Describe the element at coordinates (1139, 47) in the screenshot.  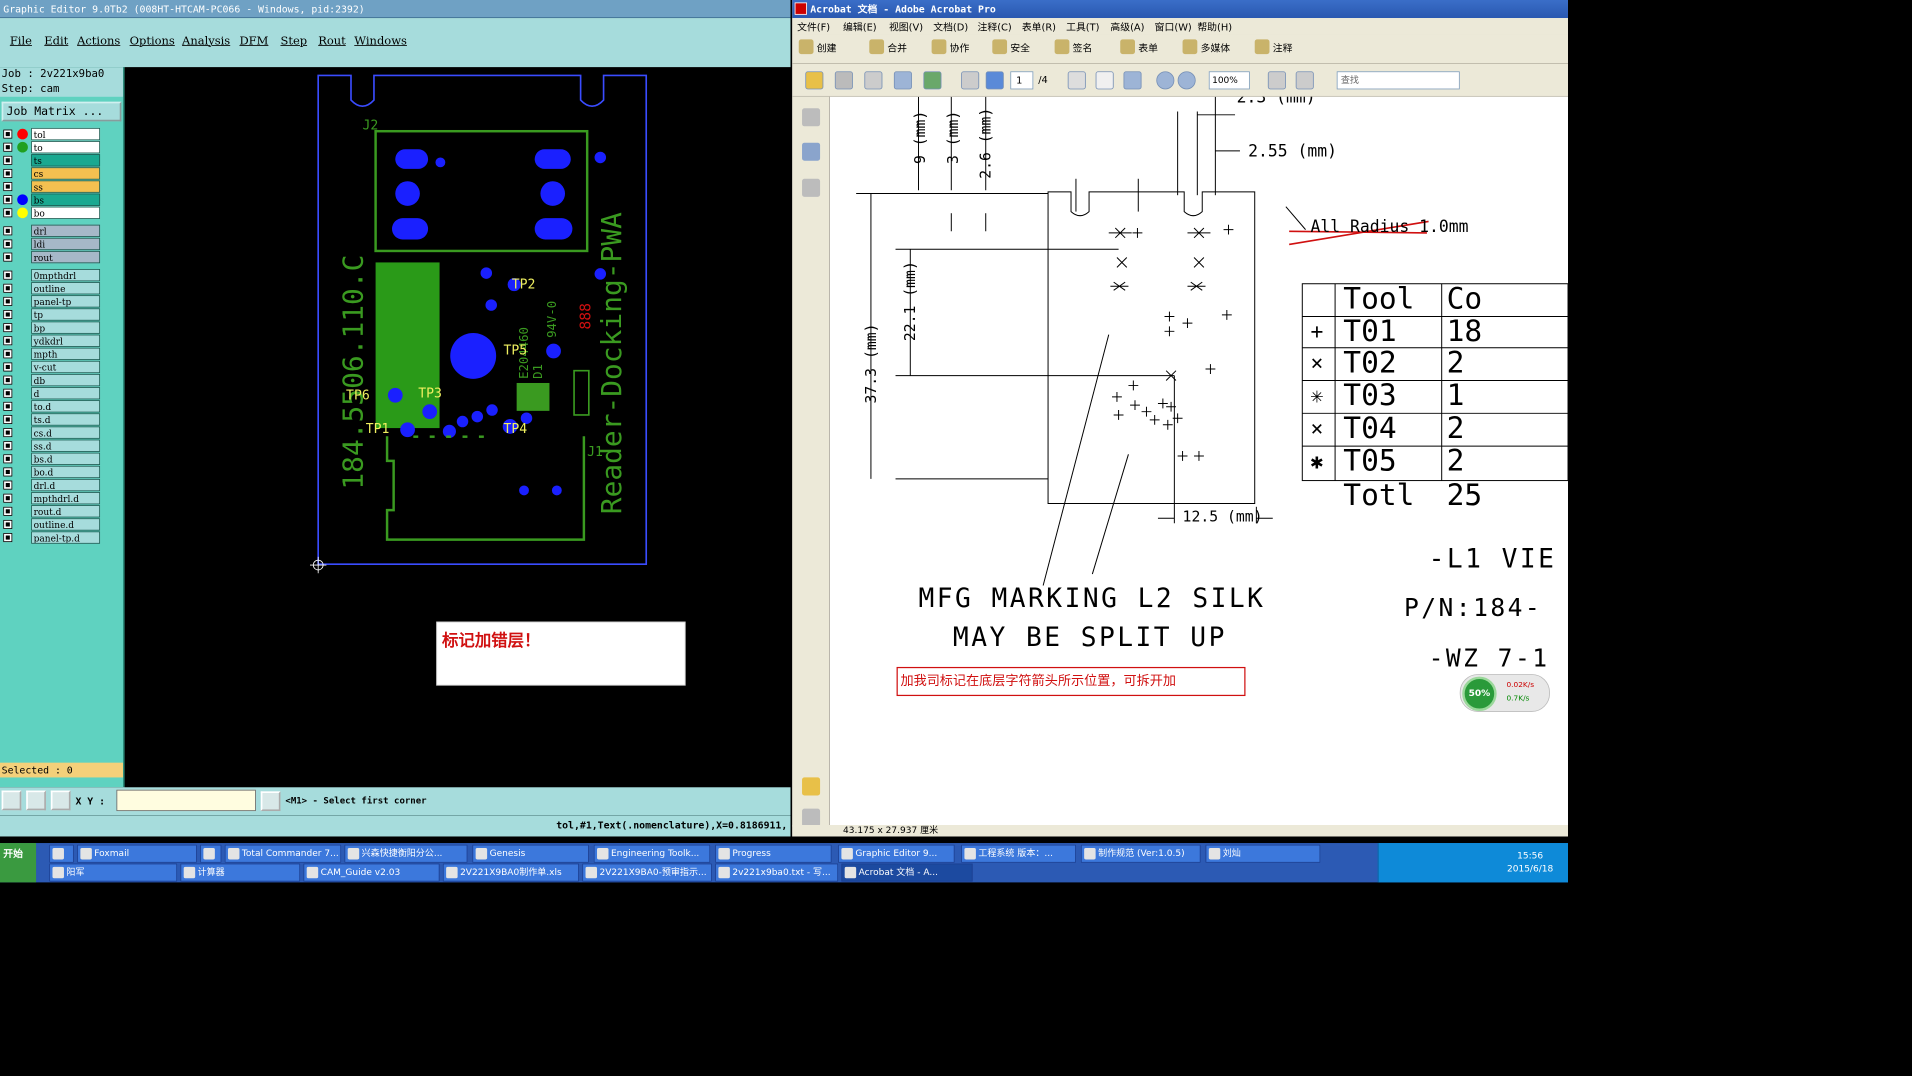
I see `forms-button: 表单` at that location.